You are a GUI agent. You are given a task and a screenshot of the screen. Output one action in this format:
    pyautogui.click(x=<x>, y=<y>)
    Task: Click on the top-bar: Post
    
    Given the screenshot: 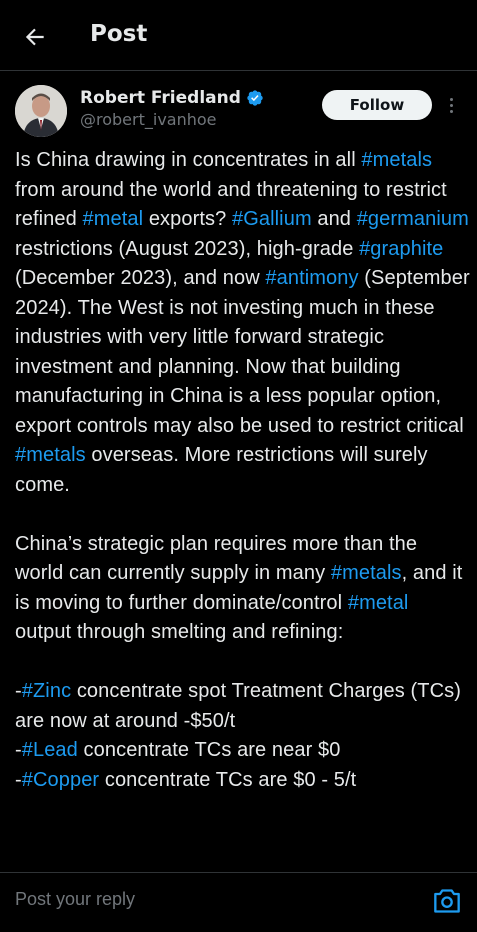 What is the action you would take?
    pyautogui.click(x=238, y=36)
    